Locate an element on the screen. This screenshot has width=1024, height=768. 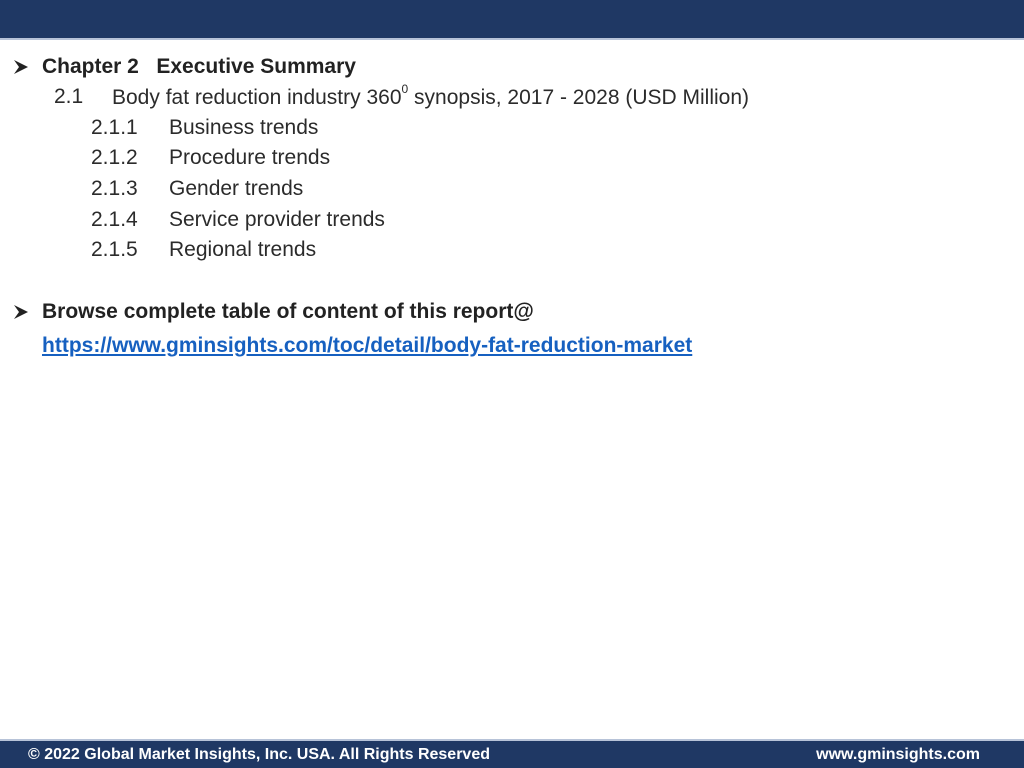
subsection-number: 2.1.2 is located at coordinates (114, 157).